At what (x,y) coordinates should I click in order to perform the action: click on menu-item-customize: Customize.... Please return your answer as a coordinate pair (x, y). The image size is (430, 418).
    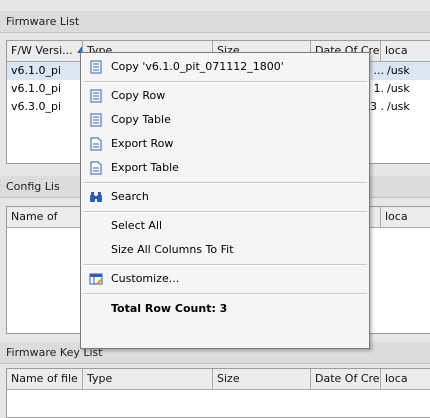
    Looking at the image, I should click on (225, 279).